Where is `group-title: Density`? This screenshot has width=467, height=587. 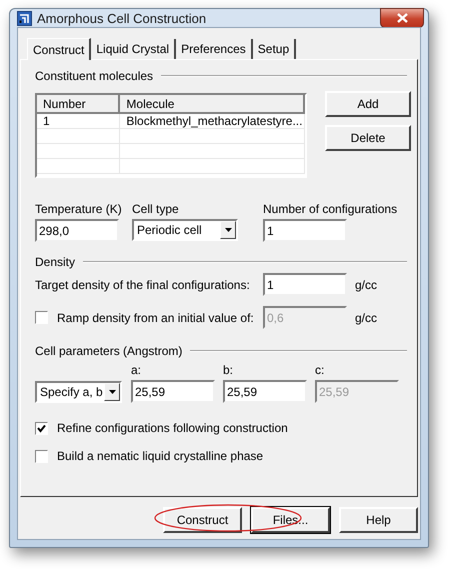 group-title: Density is located at coordinates (55, 262).